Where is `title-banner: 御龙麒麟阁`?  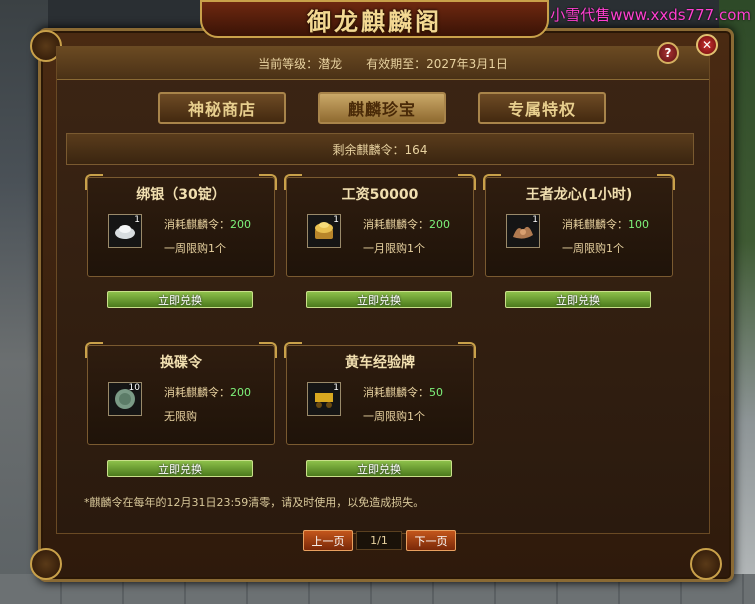 title-banner: 御龙麒麟阁 is located at coordinates (374, 19).